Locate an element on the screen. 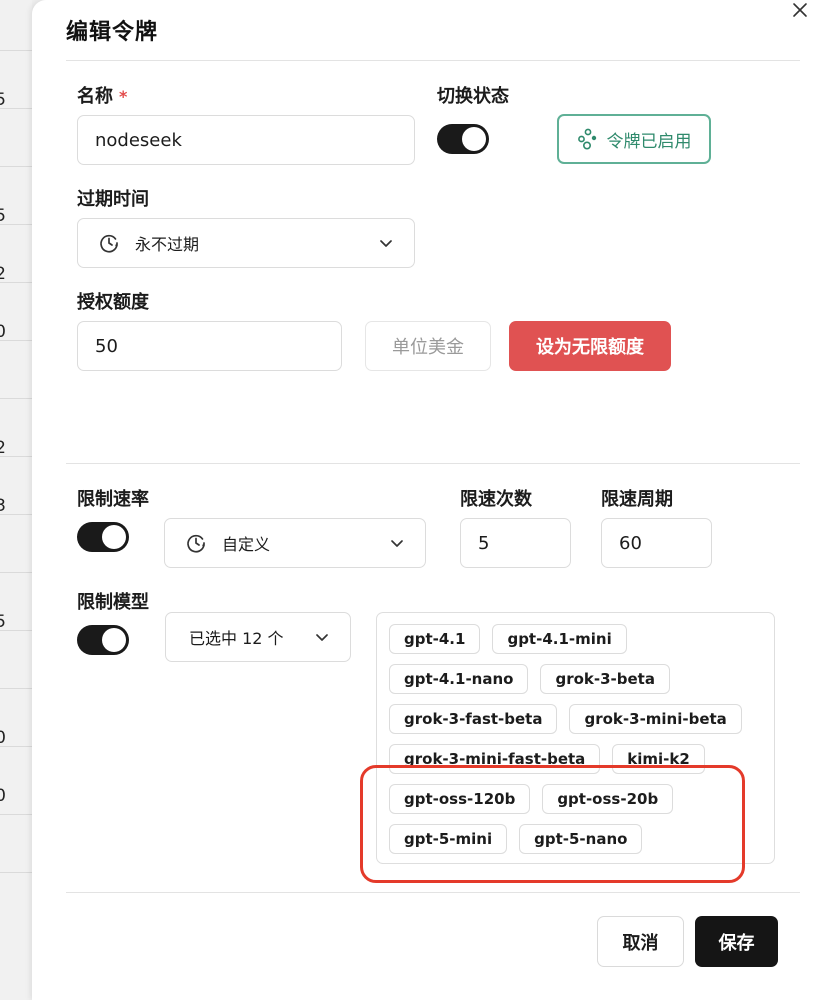 The image size is (834, 1000). footer-divider is located at coordinates (433, 892).